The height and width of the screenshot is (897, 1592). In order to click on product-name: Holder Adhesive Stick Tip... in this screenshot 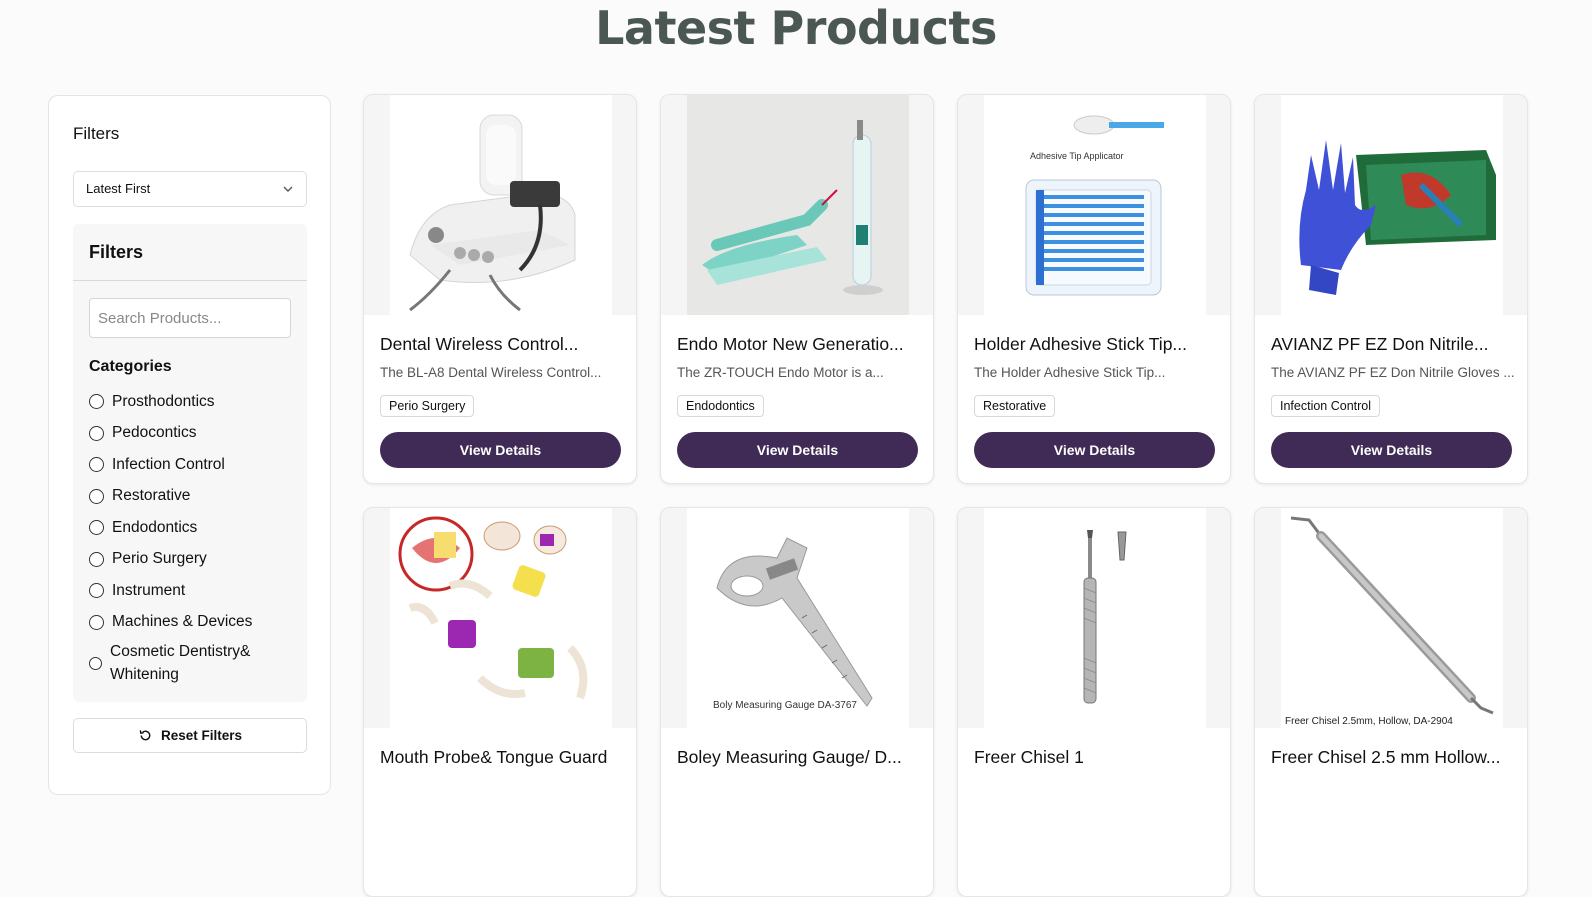, I will do `click(1096, 344)`.